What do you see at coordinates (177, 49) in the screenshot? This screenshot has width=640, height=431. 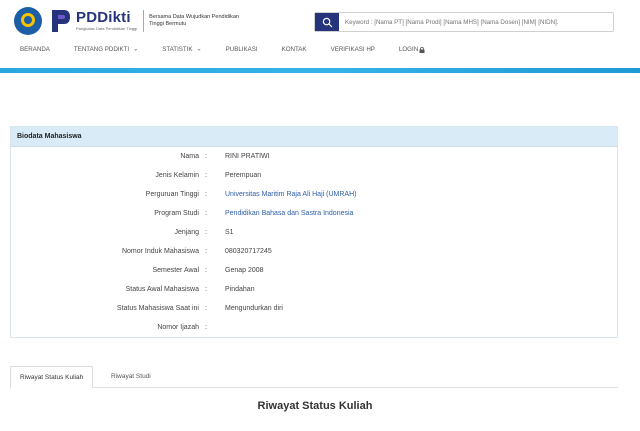 I see `nav-label: STATISTIK` at bounding box center [177, 49].